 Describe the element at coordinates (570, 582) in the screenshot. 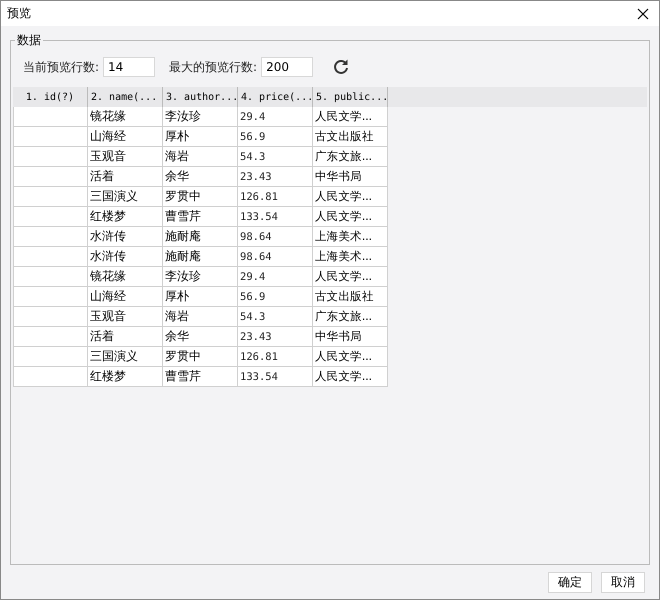

I see `ok-button: 确定` at that location.